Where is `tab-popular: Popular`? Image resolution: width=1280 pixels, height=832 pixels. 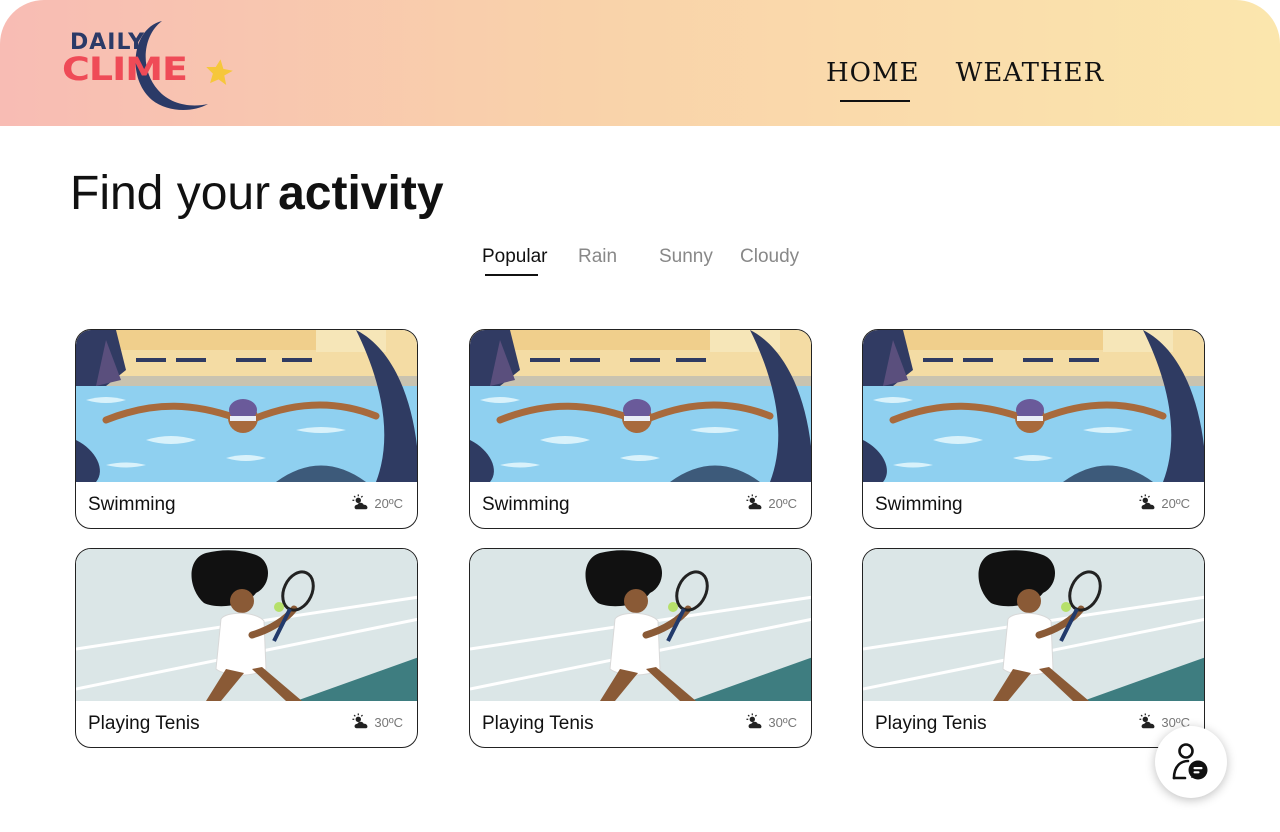
tab-popular: Popular is located at coordinates (515, 261).